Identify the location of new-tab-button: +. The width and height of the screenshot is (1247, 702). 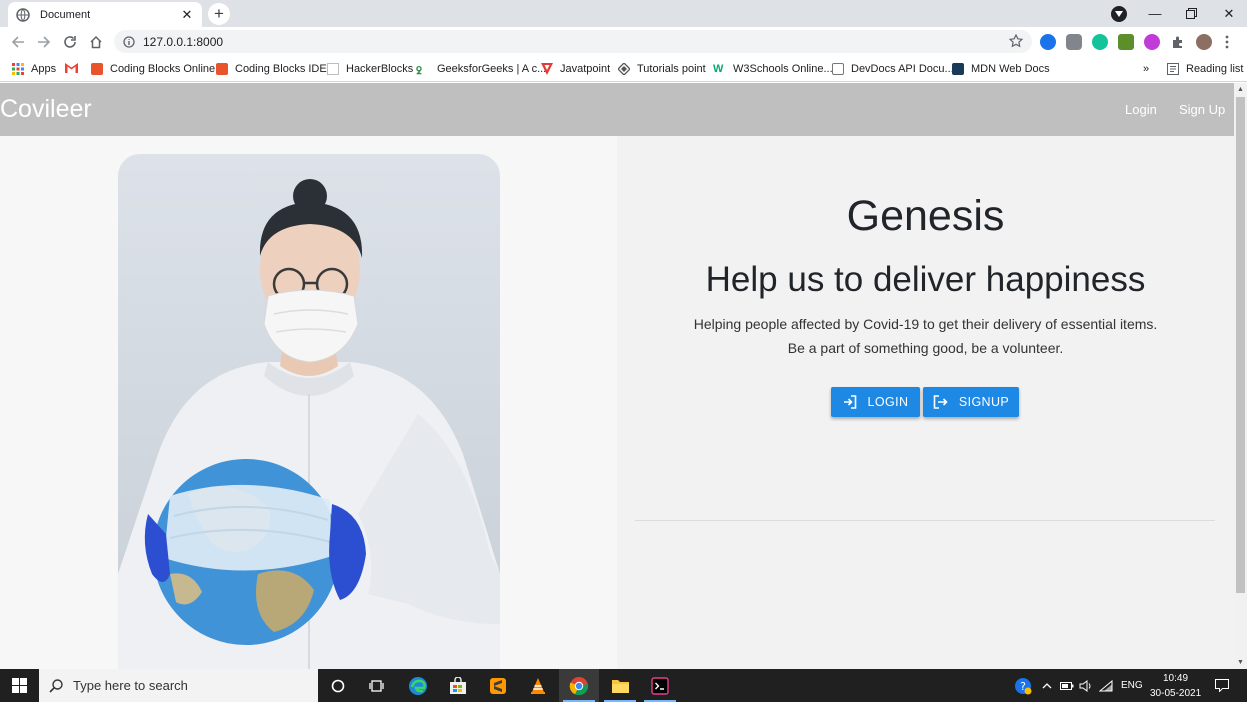
(219, 14).